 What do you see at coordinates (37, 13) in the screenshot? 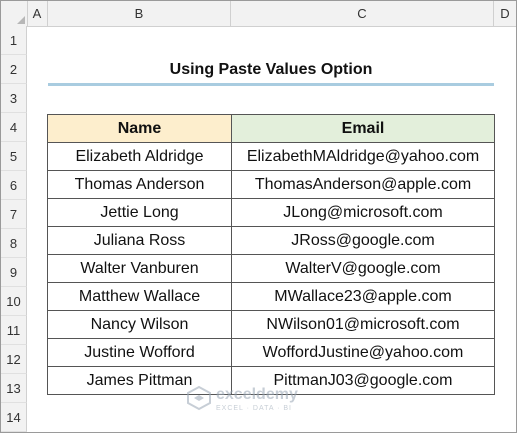
I see `column-header-a: A` at bounding box center [37, 13].